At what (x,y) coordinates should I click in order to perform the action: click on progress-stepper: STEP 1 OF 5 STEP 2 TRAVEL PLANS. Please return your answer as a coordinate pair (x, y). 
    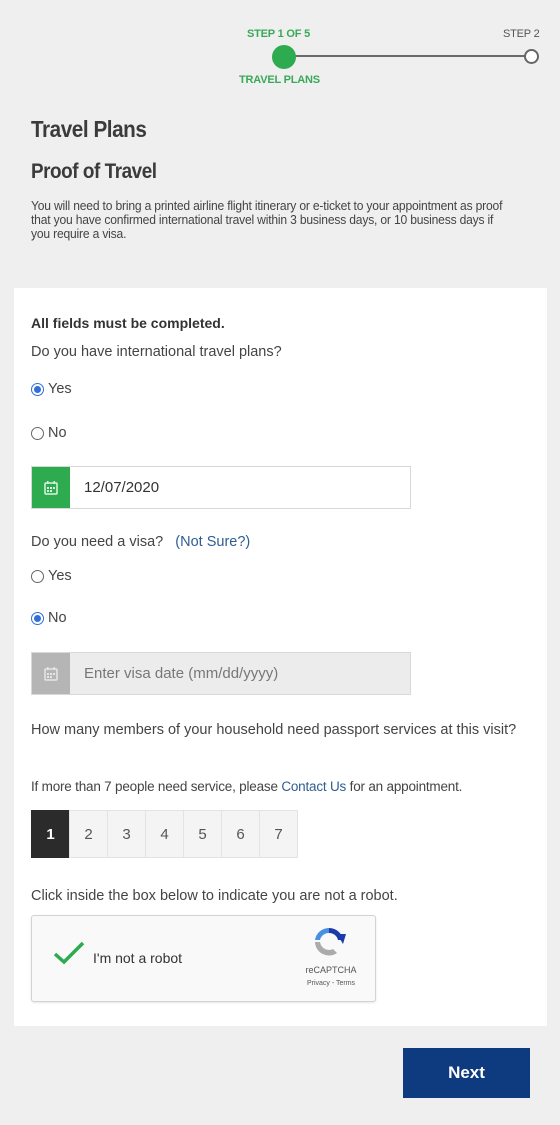
    Looking at the image, I should click on (280, 50).